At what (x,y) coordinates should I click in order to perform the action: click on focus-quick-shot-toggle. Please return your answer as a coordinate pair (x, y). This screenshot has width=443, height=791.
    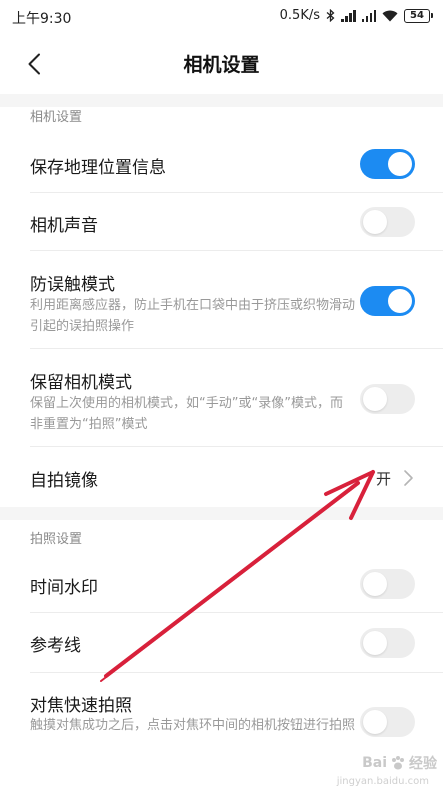
    Looking at the image, I should click on (387, 722).